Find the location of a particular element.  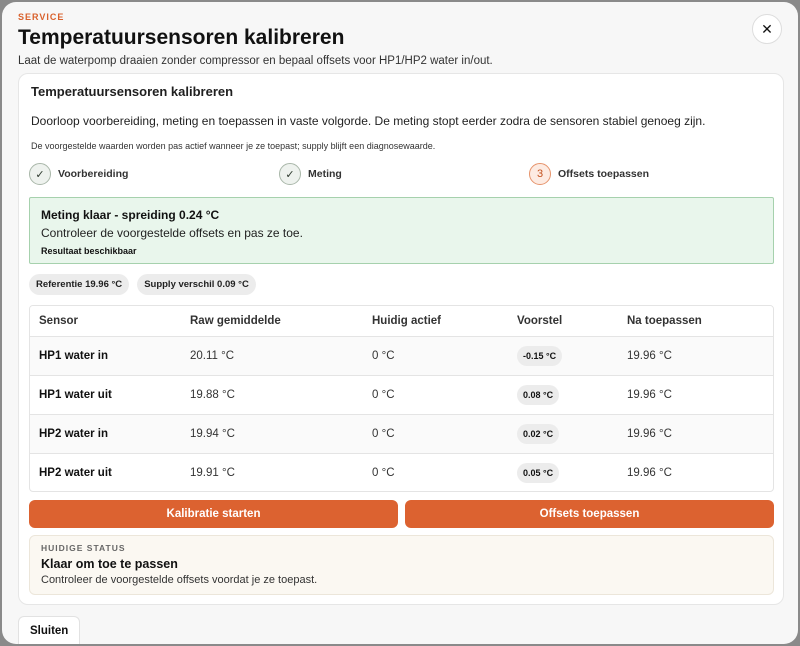

status-title: Klaar om toe te passen is located at coordinates (109, 564).